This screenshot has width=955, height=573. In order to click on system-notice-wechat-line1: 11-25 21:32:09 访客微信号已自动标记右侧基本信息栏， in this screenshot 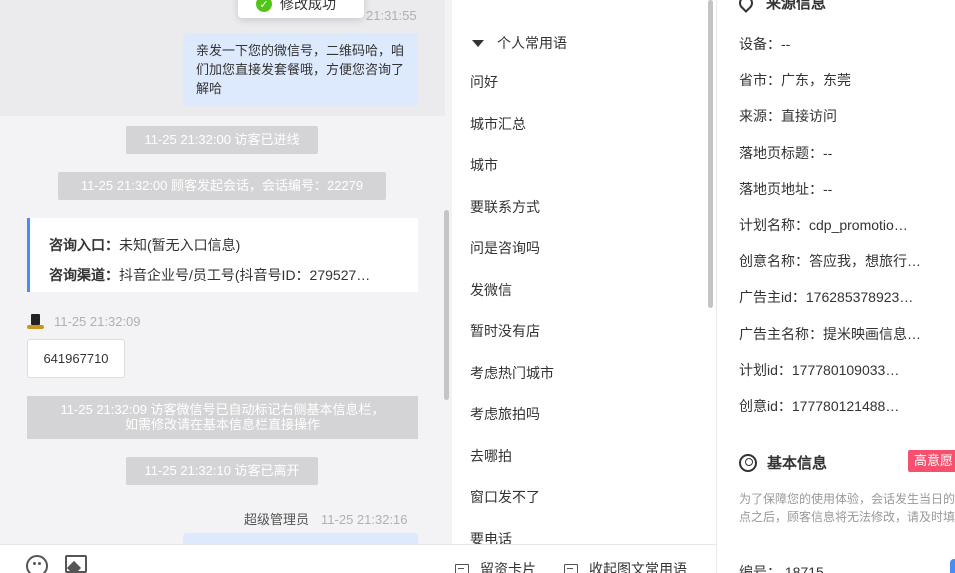, I will do `click(222, 409)`.